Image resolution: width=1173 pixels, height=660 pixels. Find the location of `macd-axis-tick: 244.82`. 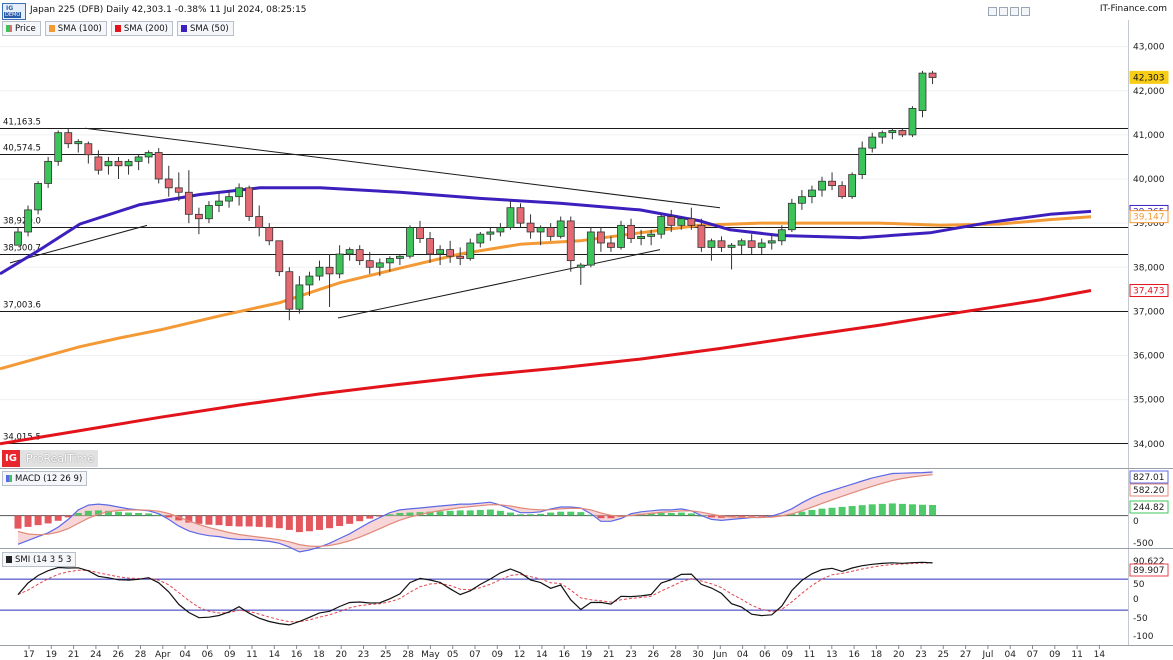

macd-axis-tick: 244.82 is located at coordinates (1149, 508).